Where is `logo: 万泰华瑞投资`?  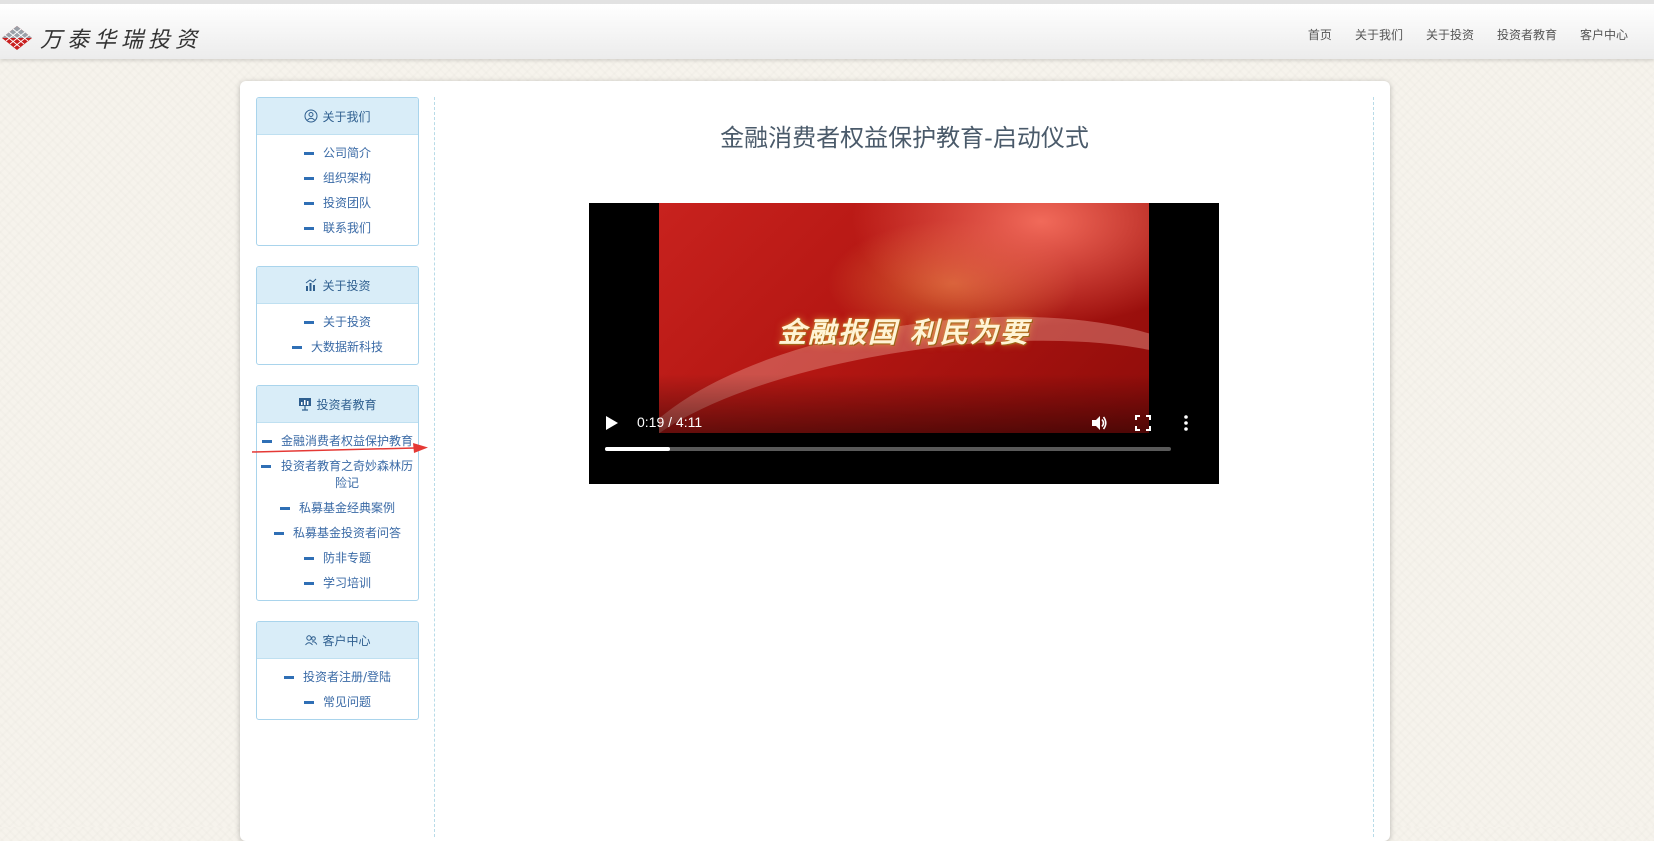 logo: 万泰华瑞投资 is located at coordinates (101, 38).